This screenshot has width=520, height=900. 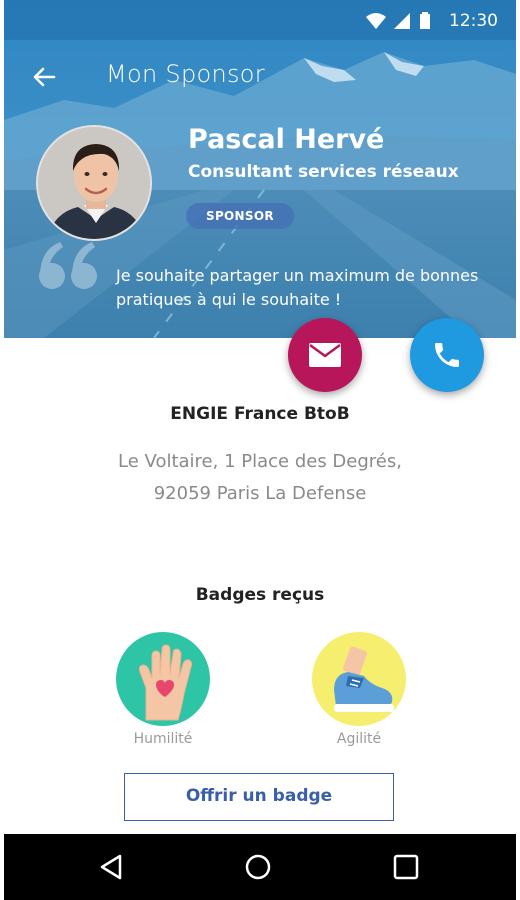 I want to click on sponsor-role: Consultant services réseaux, so click(x=323, y=172).